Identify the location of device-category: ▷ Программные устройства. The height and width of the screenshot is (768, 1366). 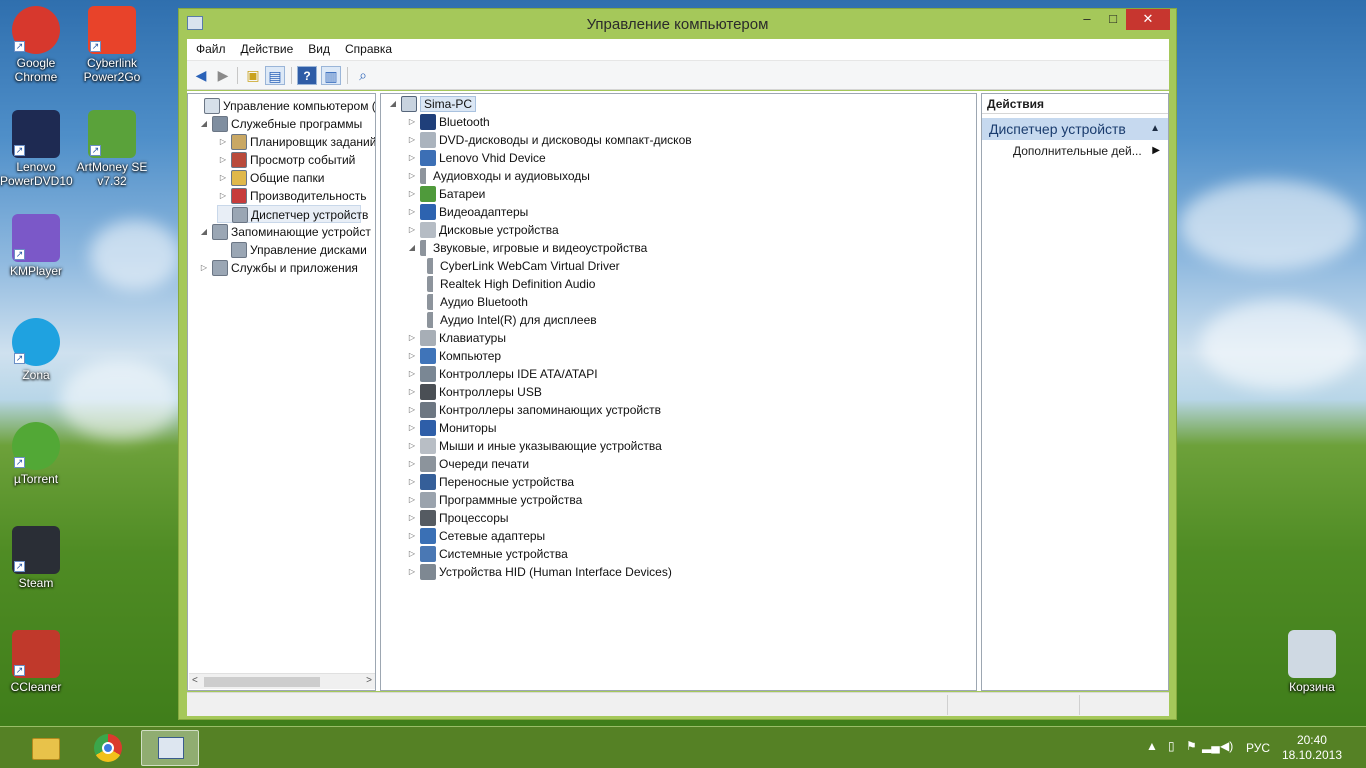
(494, 500).